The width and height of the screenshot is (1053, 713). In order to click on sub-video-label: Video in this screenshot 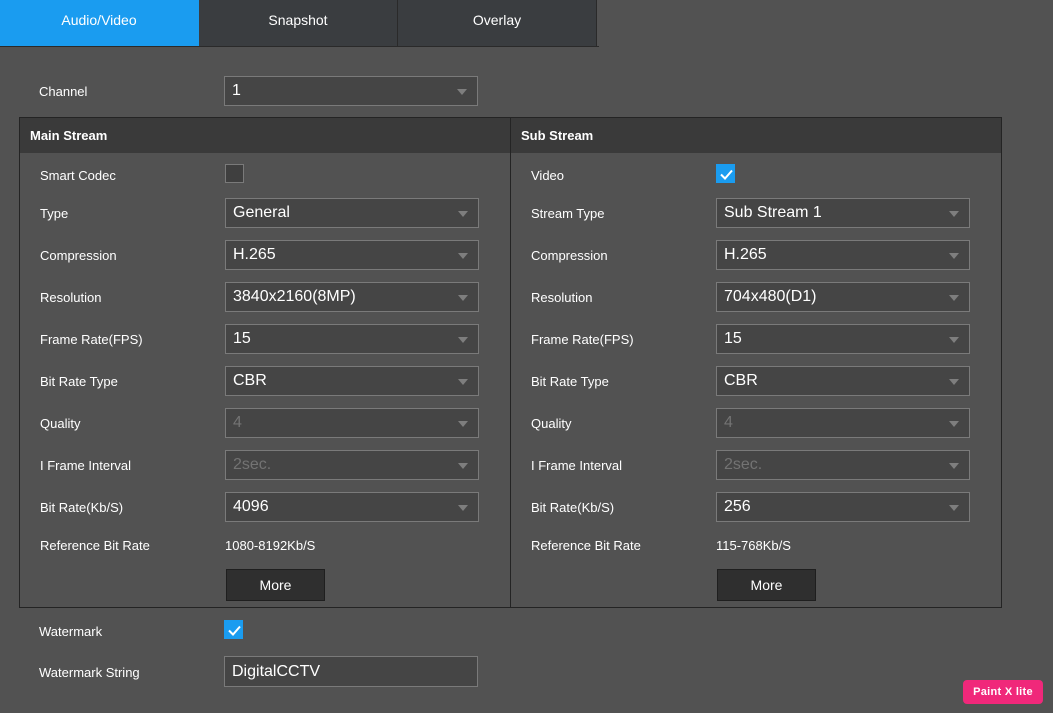, I will do `click(548, 175)`.